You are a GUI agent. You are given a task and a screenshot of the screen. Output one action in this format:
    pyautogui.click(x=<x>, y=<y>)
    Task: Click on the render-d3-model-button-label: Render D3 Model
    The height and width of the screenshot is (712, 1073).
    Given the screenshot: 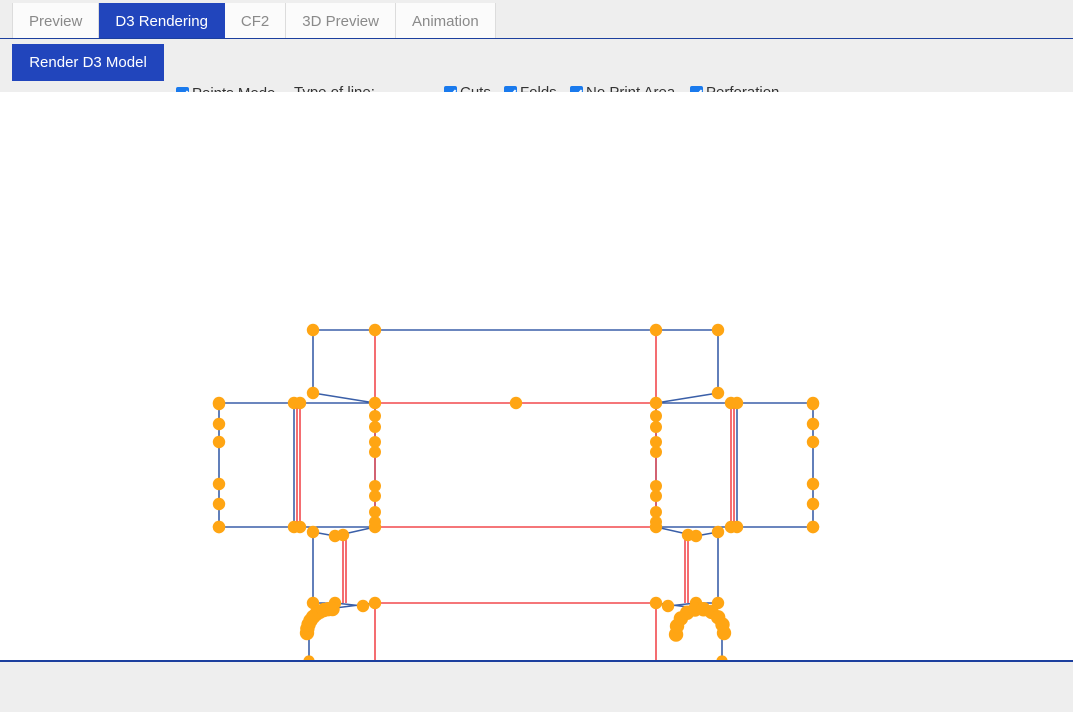 What is the action you would take?
    pyautogui.click(x=88, y=62)
    